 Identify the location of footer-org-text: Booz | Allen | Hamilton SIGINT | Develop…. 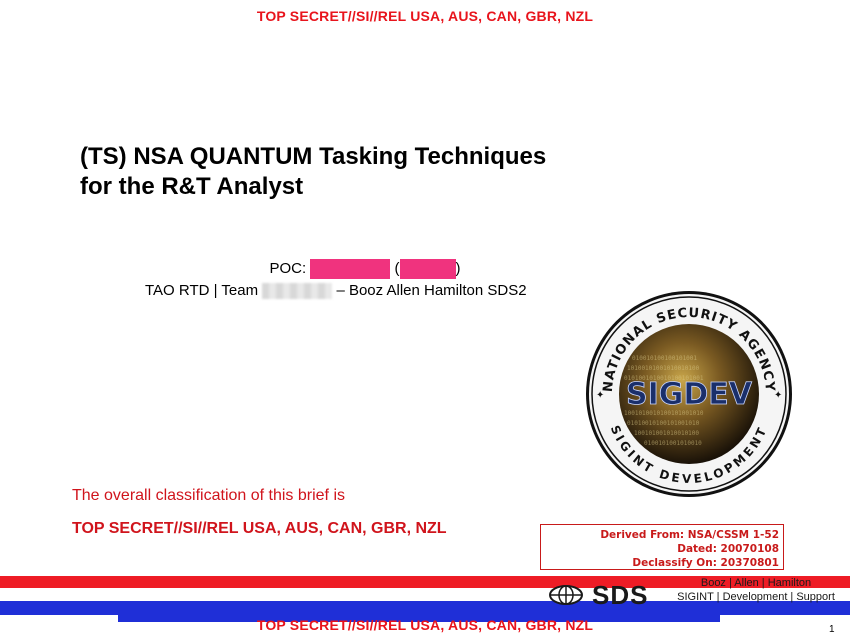
(756, 590).